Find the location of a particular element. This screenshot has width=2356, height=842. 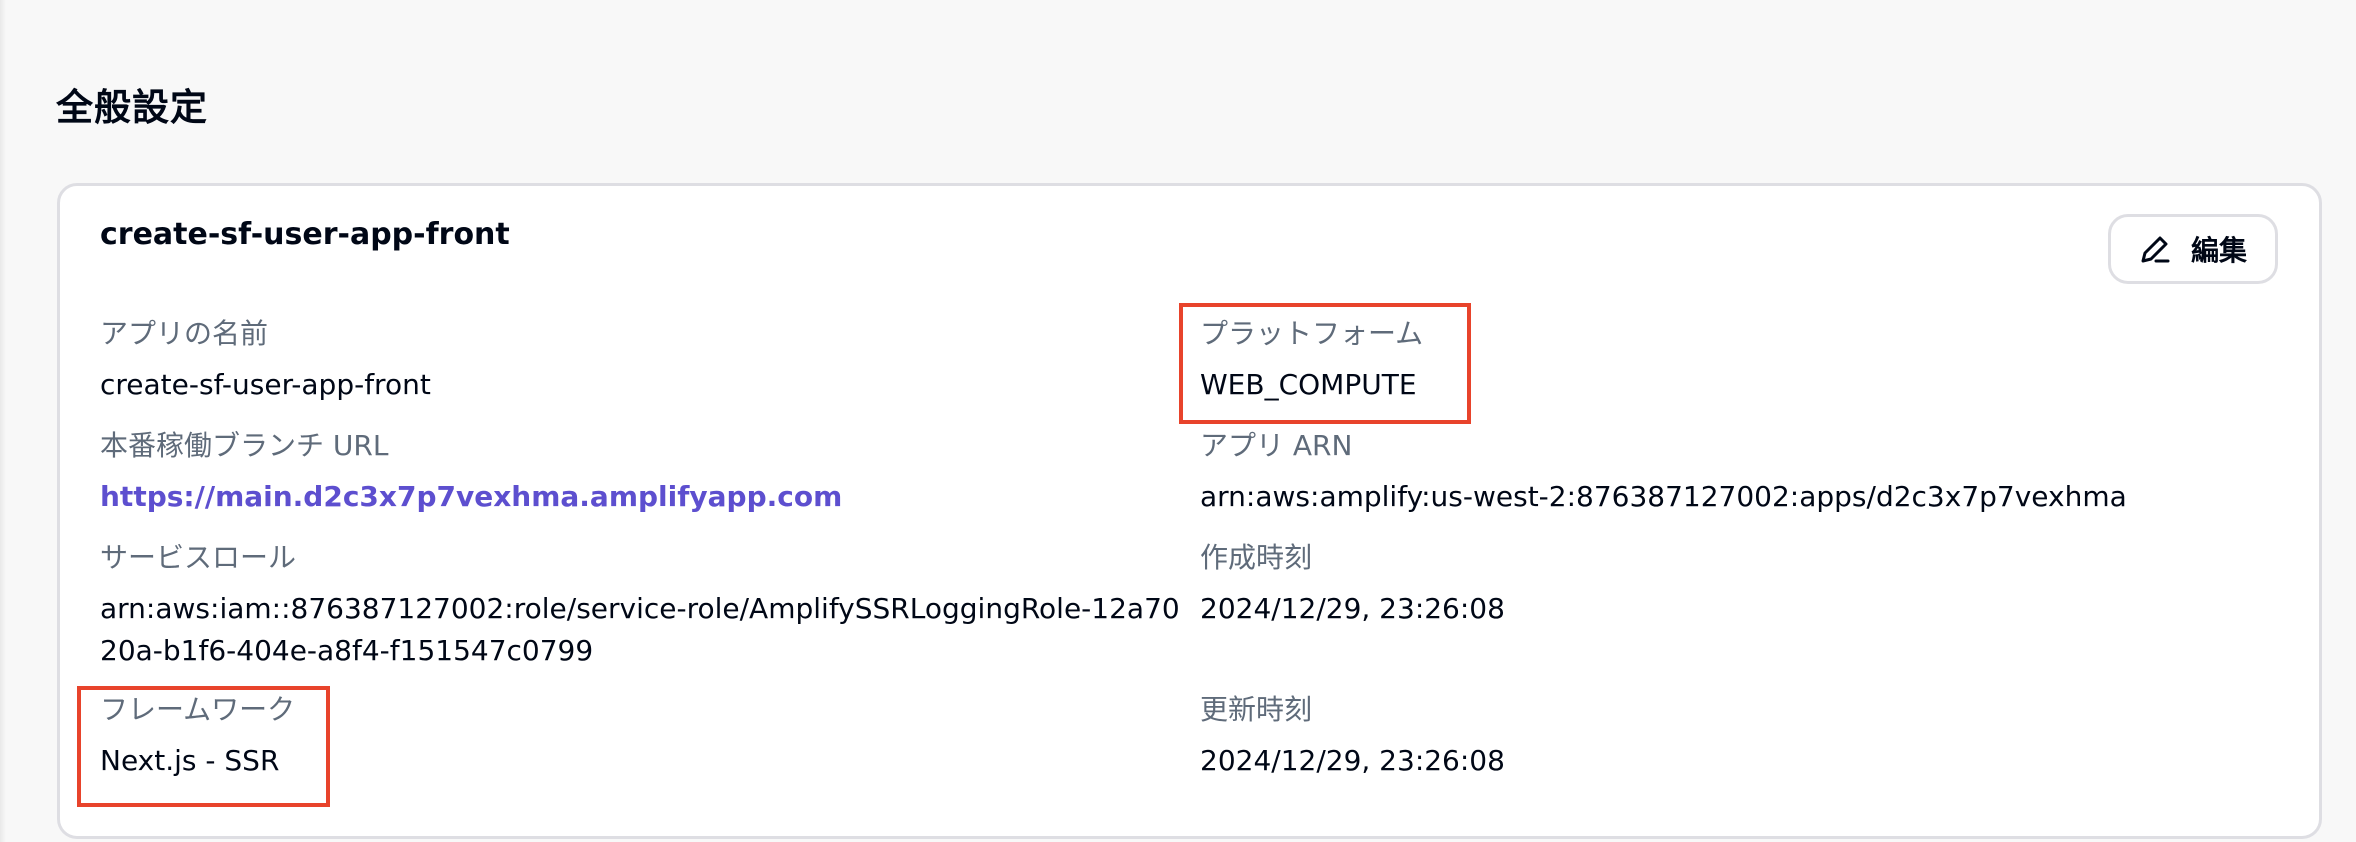

created-at-label: 作成時刻 is located at coordinates (1256, 557).